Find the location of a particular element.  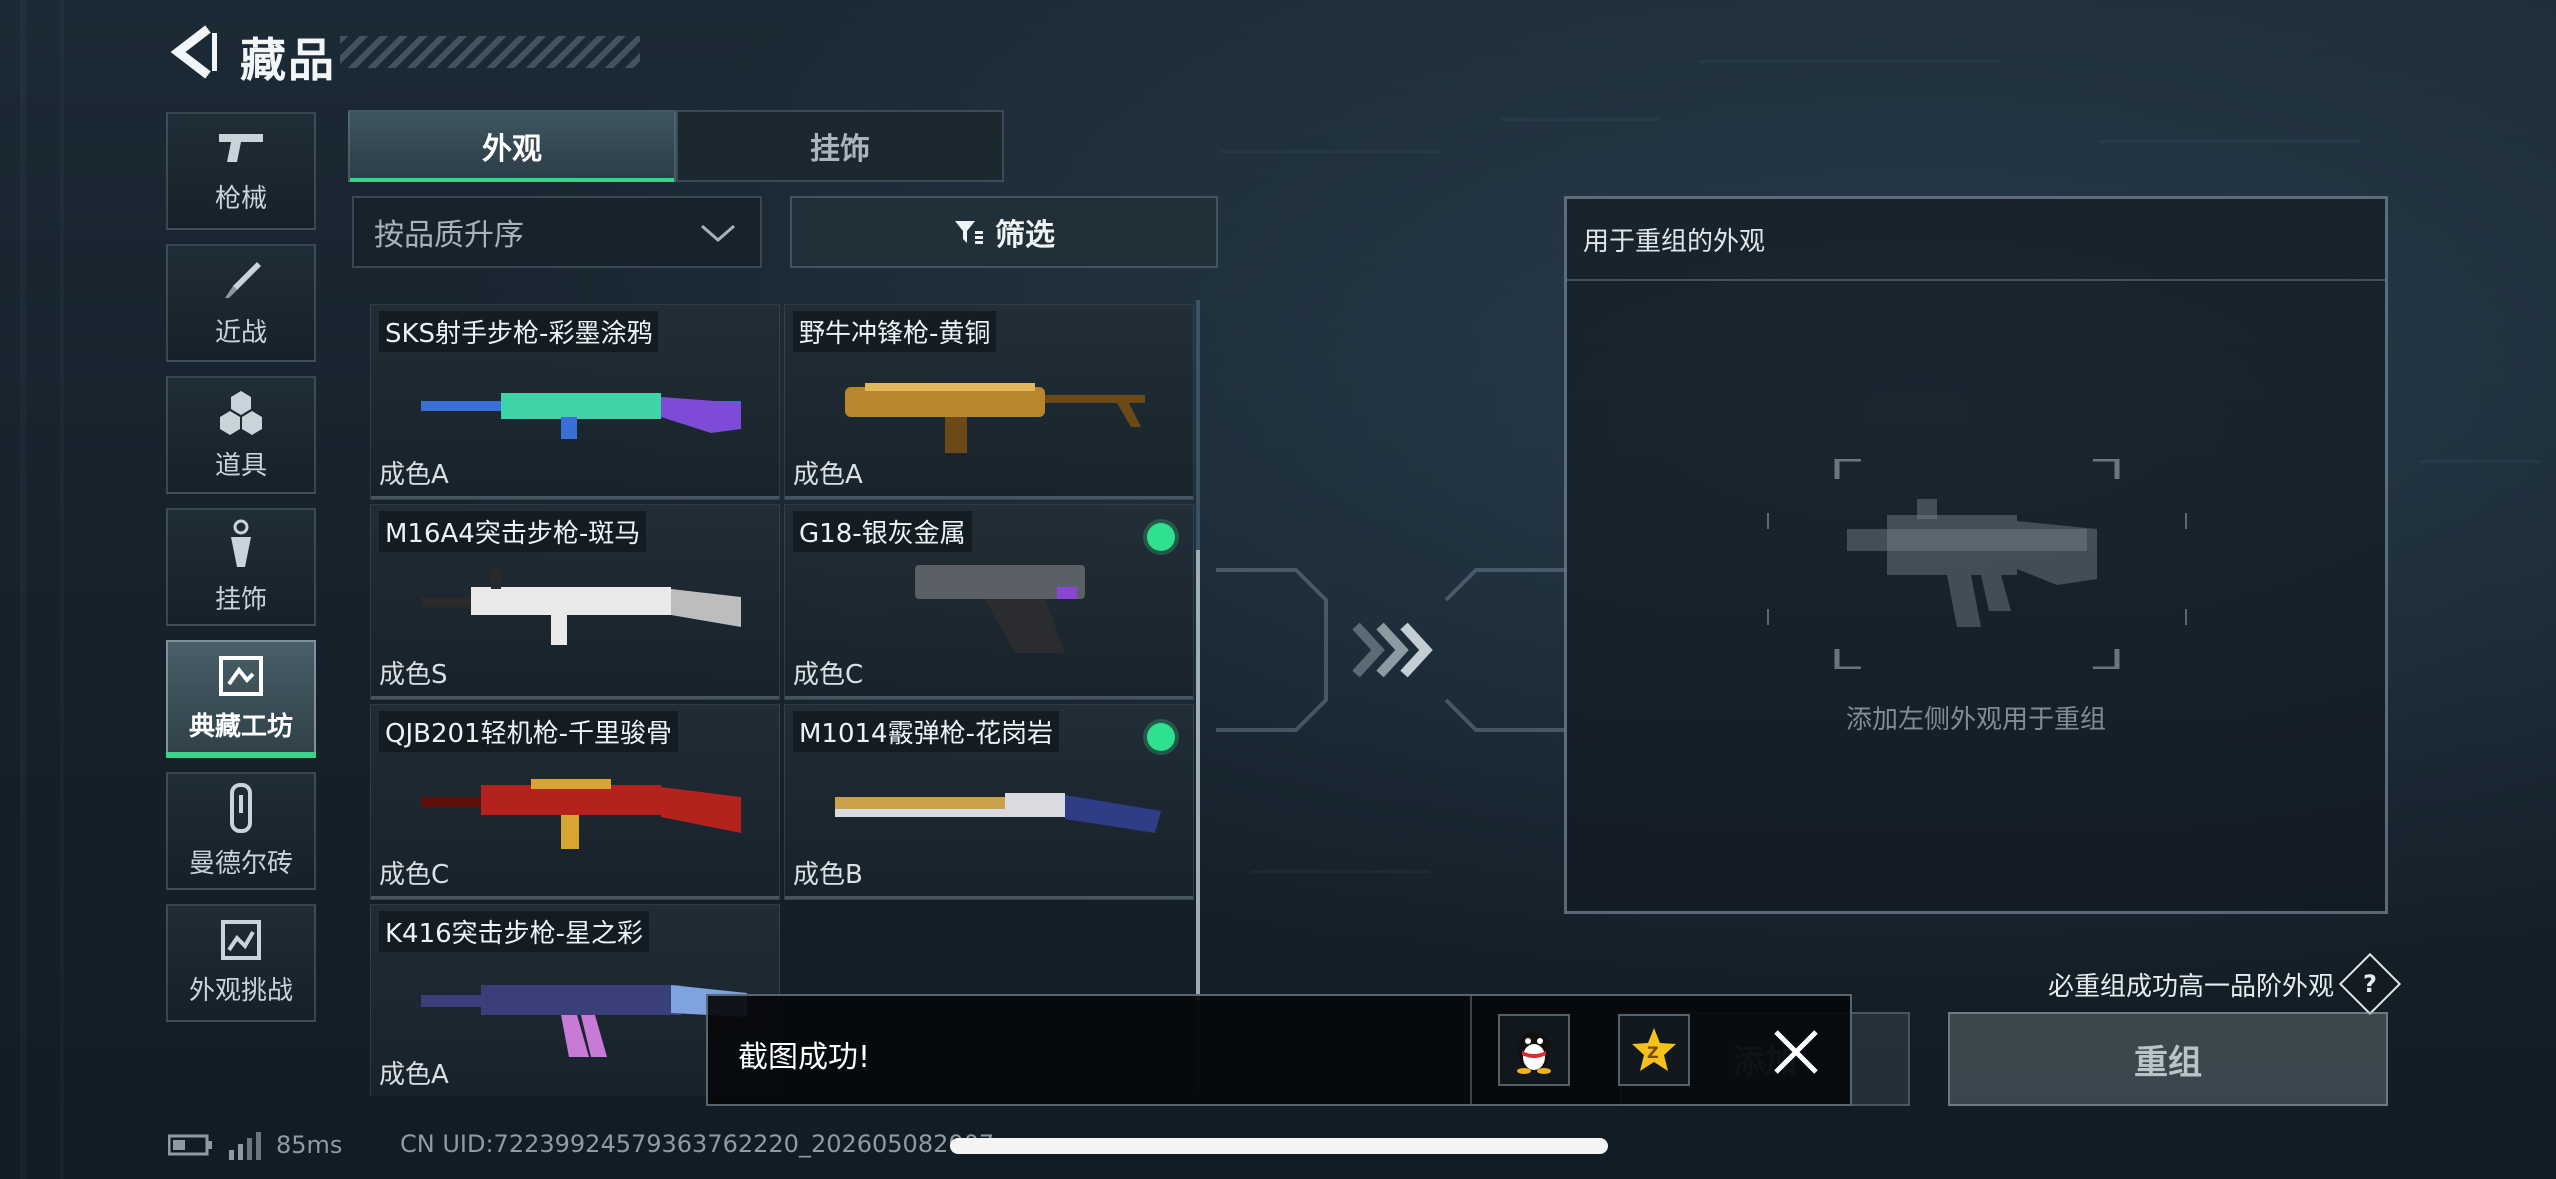

shotgun-image is located at coordinates (998, 813).